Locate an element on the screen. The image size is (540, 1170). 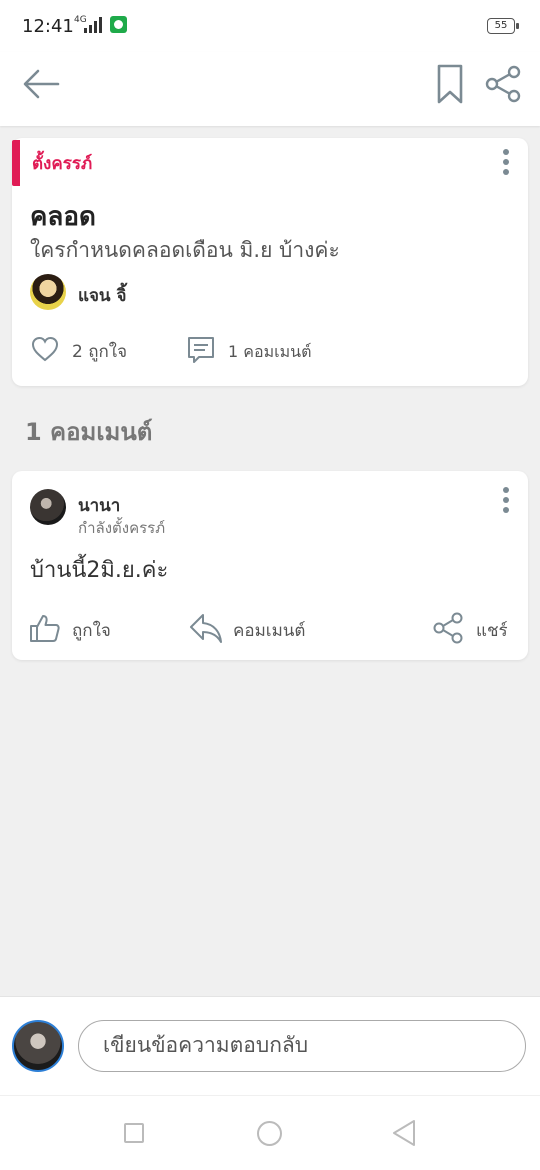
post-comments-count: 1 คอมเมนต์ is located at coordinates (269, 352).